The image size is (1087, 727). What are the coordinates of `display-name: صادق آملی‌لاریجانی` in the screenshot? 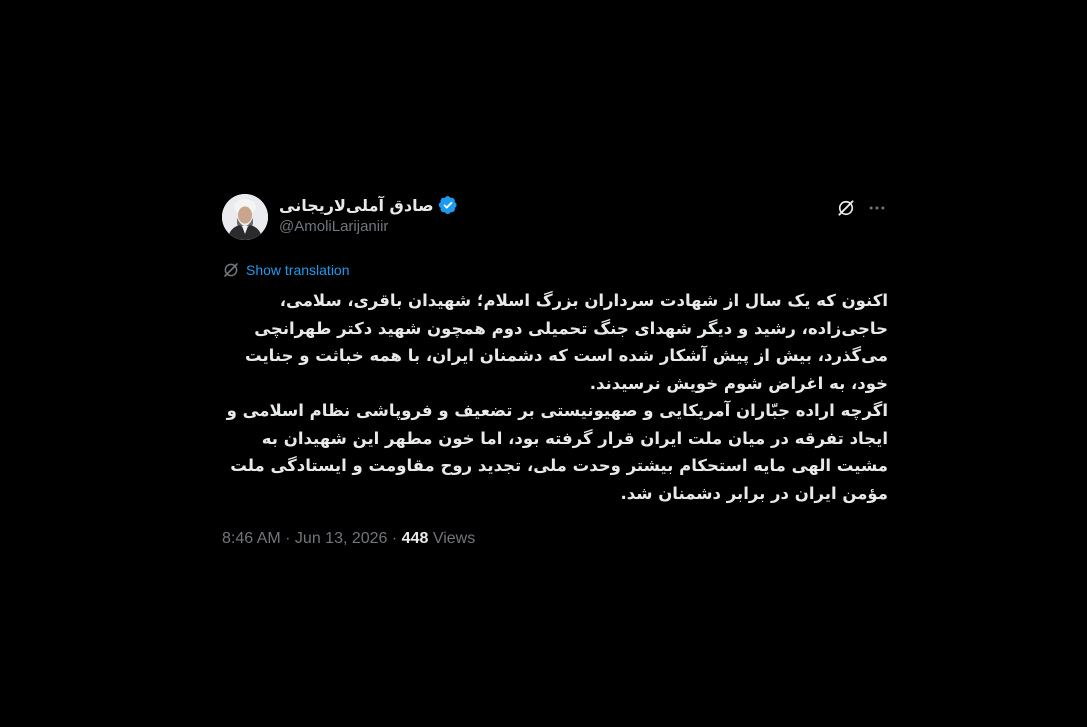 It's located at (356, 205).